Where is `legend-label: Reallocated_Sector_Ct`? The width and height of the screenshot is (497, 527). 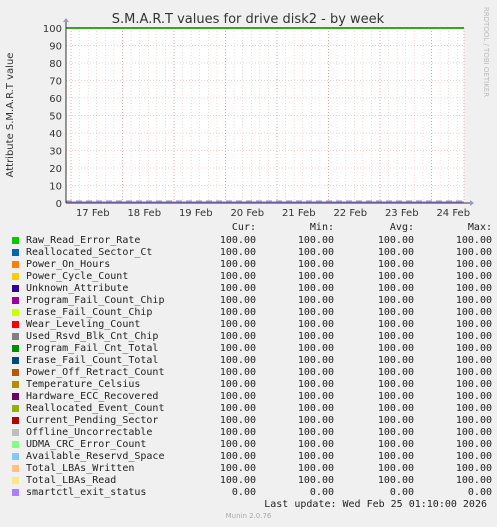 legend-label: Reallocated_Sector_Ct is located at coordinates (89, 252).